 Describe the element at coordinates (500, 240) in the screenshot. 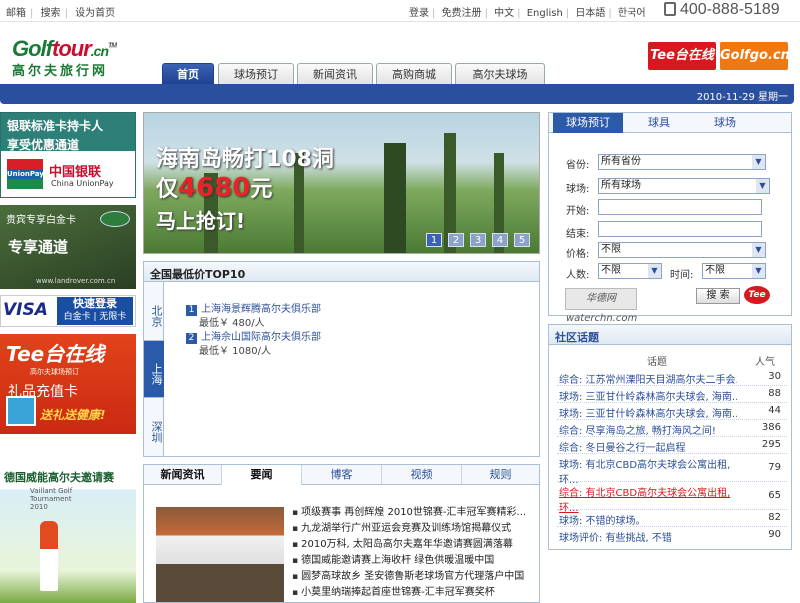

I see `hero-dot-4: 4` at that location.